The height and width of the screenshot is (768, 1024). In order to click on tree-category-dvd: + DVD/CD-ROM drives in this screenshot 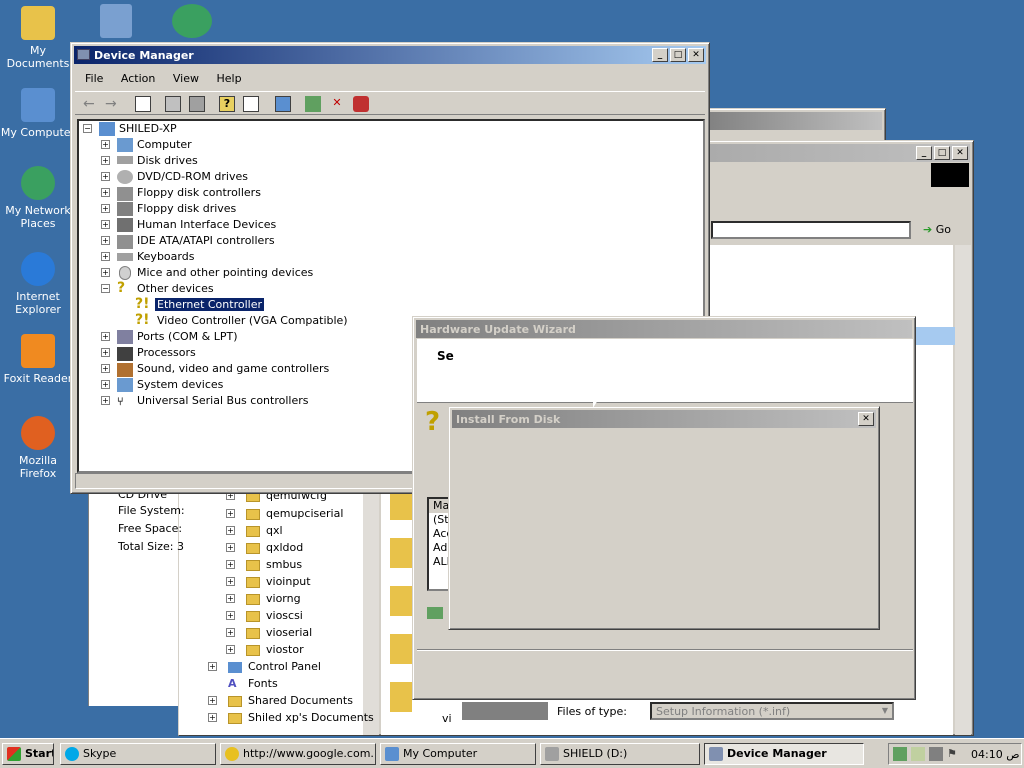, I will do `click(174, 177)`.